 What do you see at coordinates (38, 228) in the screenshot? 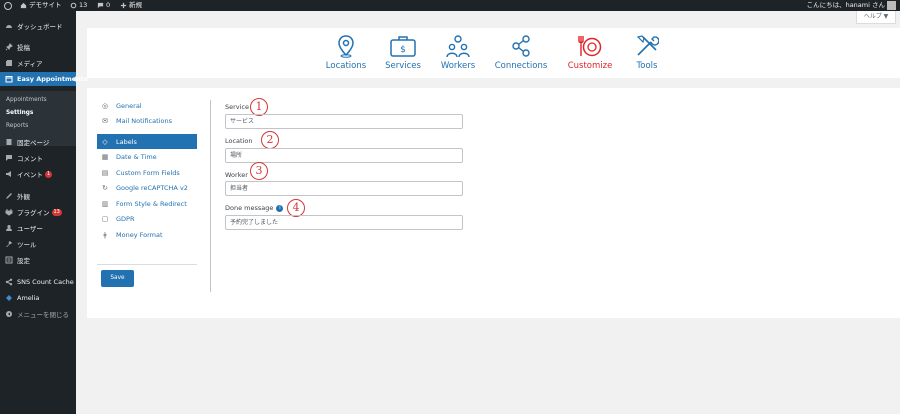
I see `sidebar-item-users: ユーザー` at bounding box center [38, 228].